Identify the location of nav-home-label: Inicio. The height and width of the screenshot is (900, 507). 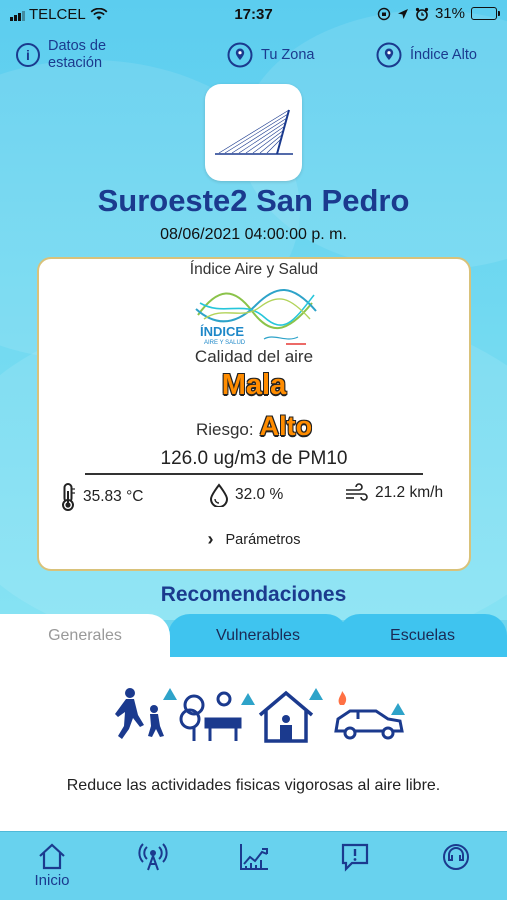
(52, 880).